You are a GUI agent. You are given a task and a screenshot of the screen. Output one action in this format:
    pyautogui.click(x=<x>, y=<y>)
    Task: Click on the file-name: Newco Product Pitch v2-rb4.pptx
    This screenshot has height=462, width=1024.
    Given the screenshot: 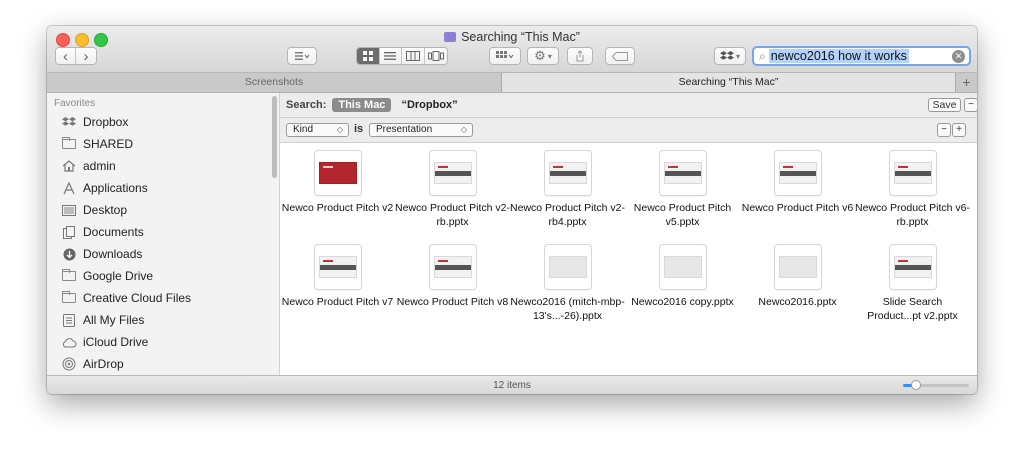 What is the action you would take?
    pyautogui.click(x=567, y=215)
    